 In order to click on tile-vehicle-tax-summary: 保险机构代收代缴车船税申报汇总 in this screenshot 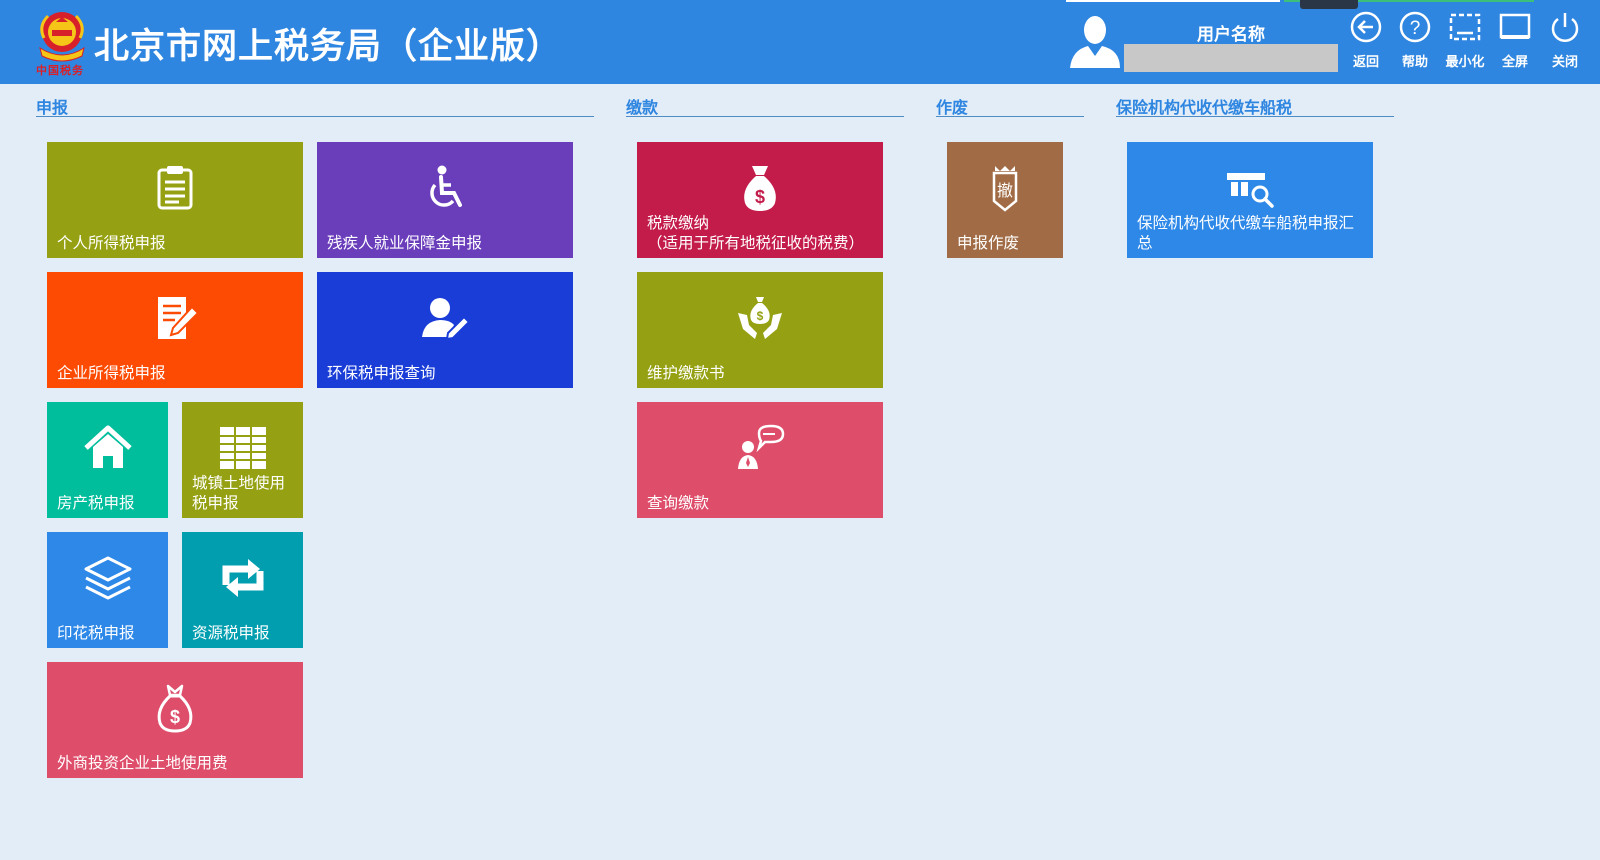, I will do `click(1250, 200)`.